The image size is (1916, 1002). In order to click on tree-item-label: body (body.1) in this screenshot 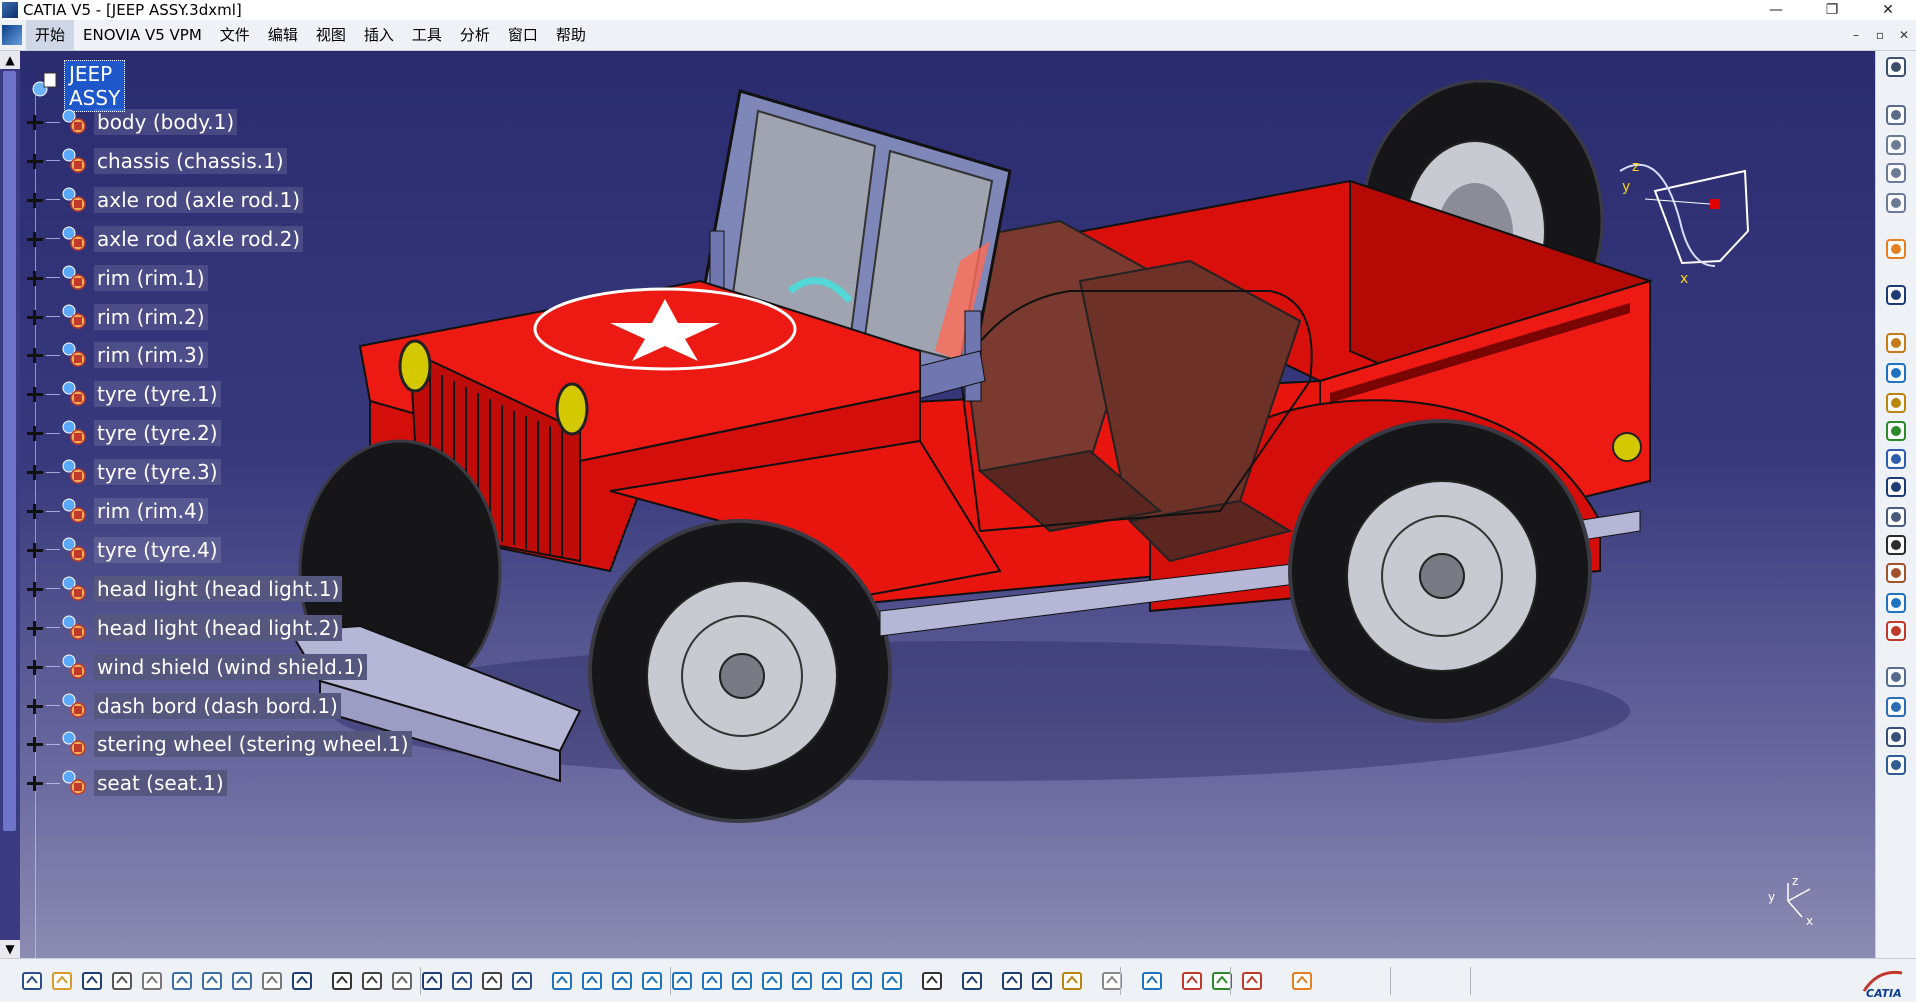, I will do `click(166, 122)`.